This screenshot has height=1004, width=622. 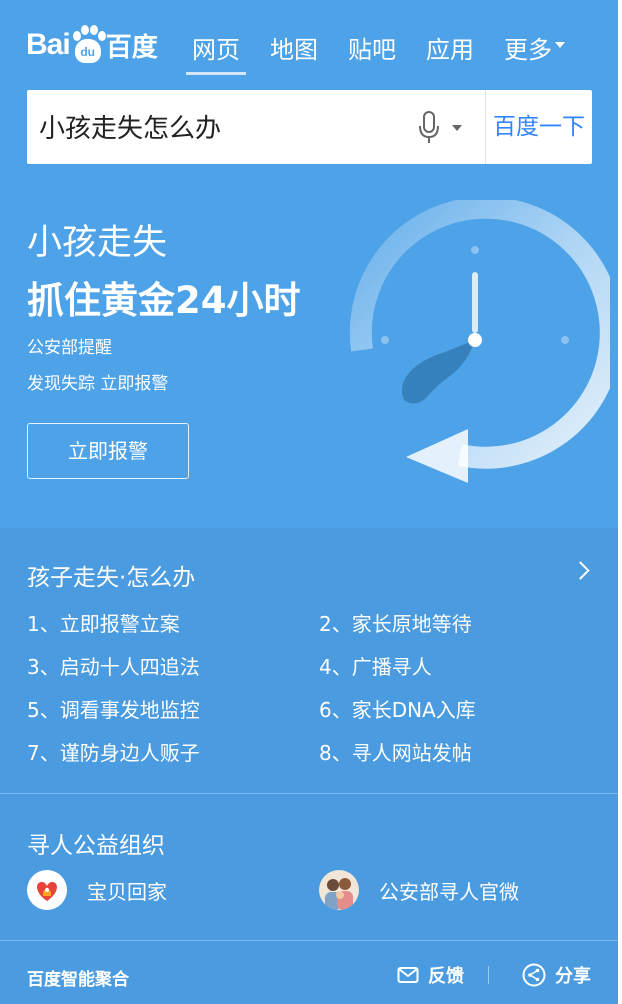 What do you see at coordinates (111, 578) in the screenshot?
I see `tips-title: 孩子走失·怎么办` at bounding box center [111, 578].